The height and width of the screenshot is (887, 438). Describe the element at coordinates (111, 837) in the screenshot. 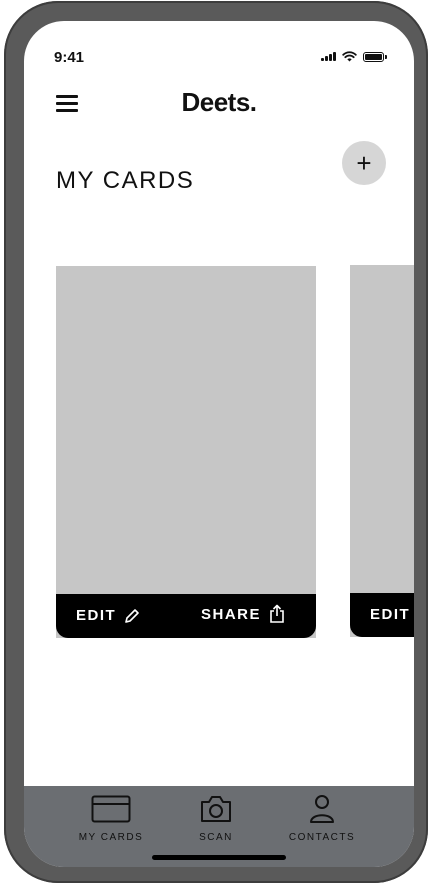

I see `nav-label: MY CARDS` at that location.